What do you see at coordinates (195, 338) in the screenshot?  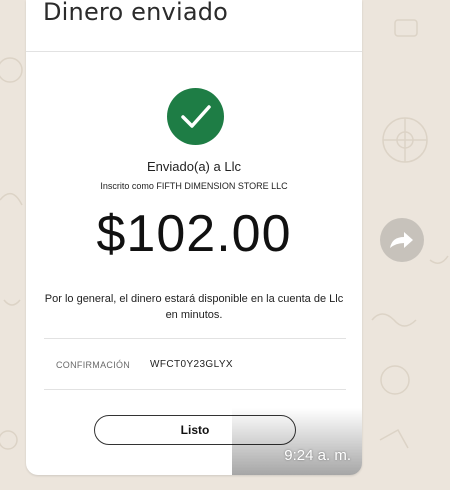 I see `confirmation-top-divider` at bounding box center [195, 338].